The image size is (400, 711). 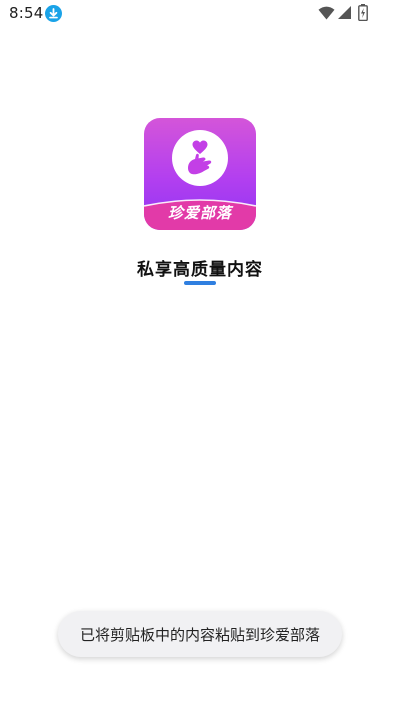 I want to click on status-time: 8:54, so click(x=26, y=13).